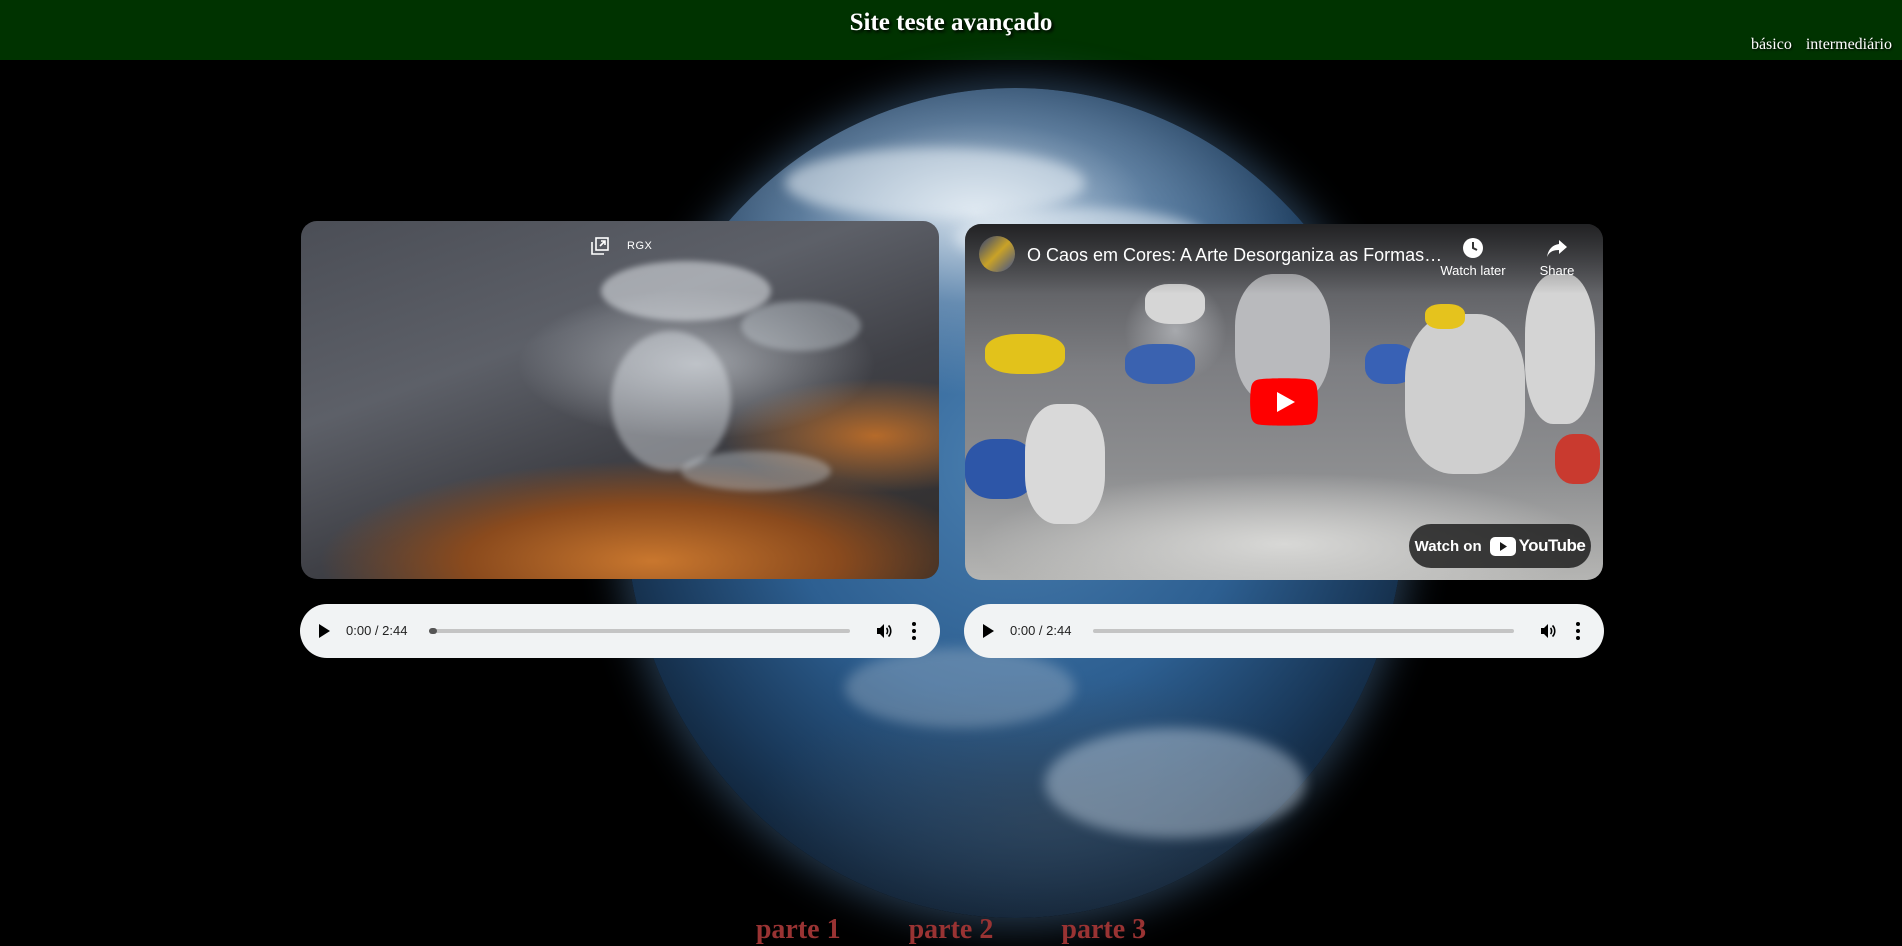 The image size is (1902, 946). What do you see at coordinates (997, 254) in the screenshot?
I see `channel-avatar` at bounding box center [997, 254].